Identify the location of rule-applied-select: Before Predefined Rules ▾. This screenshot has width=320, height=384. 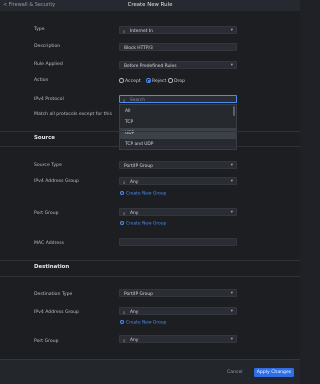
(178, 65).